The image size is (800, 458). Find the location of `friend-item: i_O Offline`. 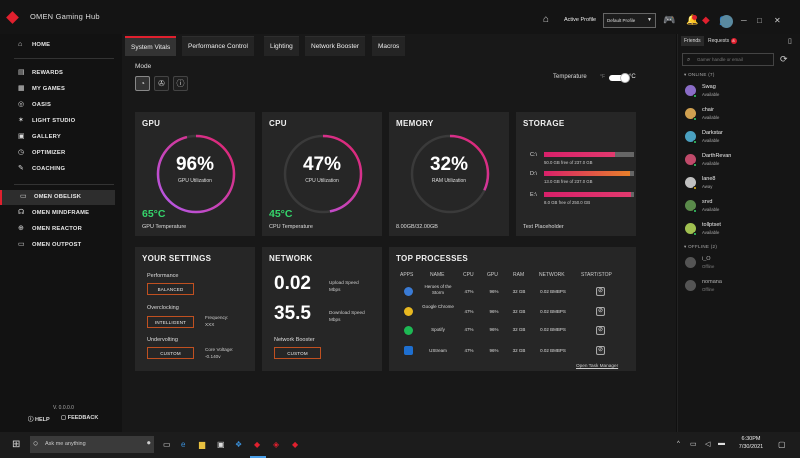

friend-item: i_O Offline is located at coordinates (739, 265).